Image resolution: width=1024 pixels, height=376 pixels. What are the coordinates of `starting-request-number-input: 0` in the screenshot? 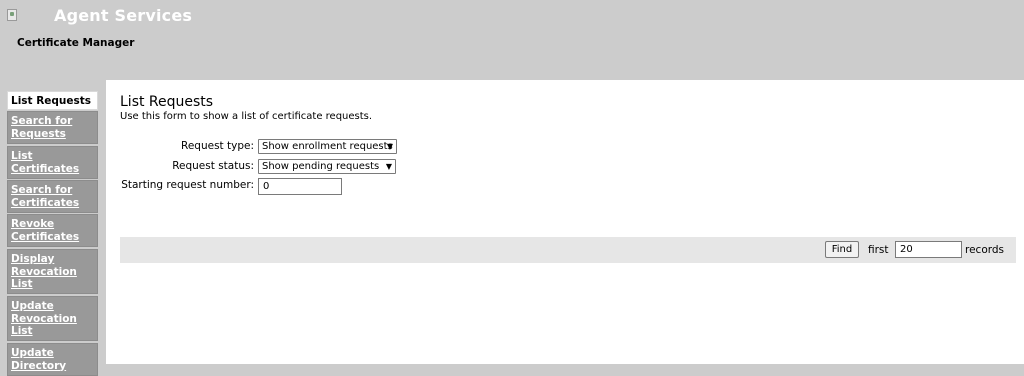 It's located at (300, 186).